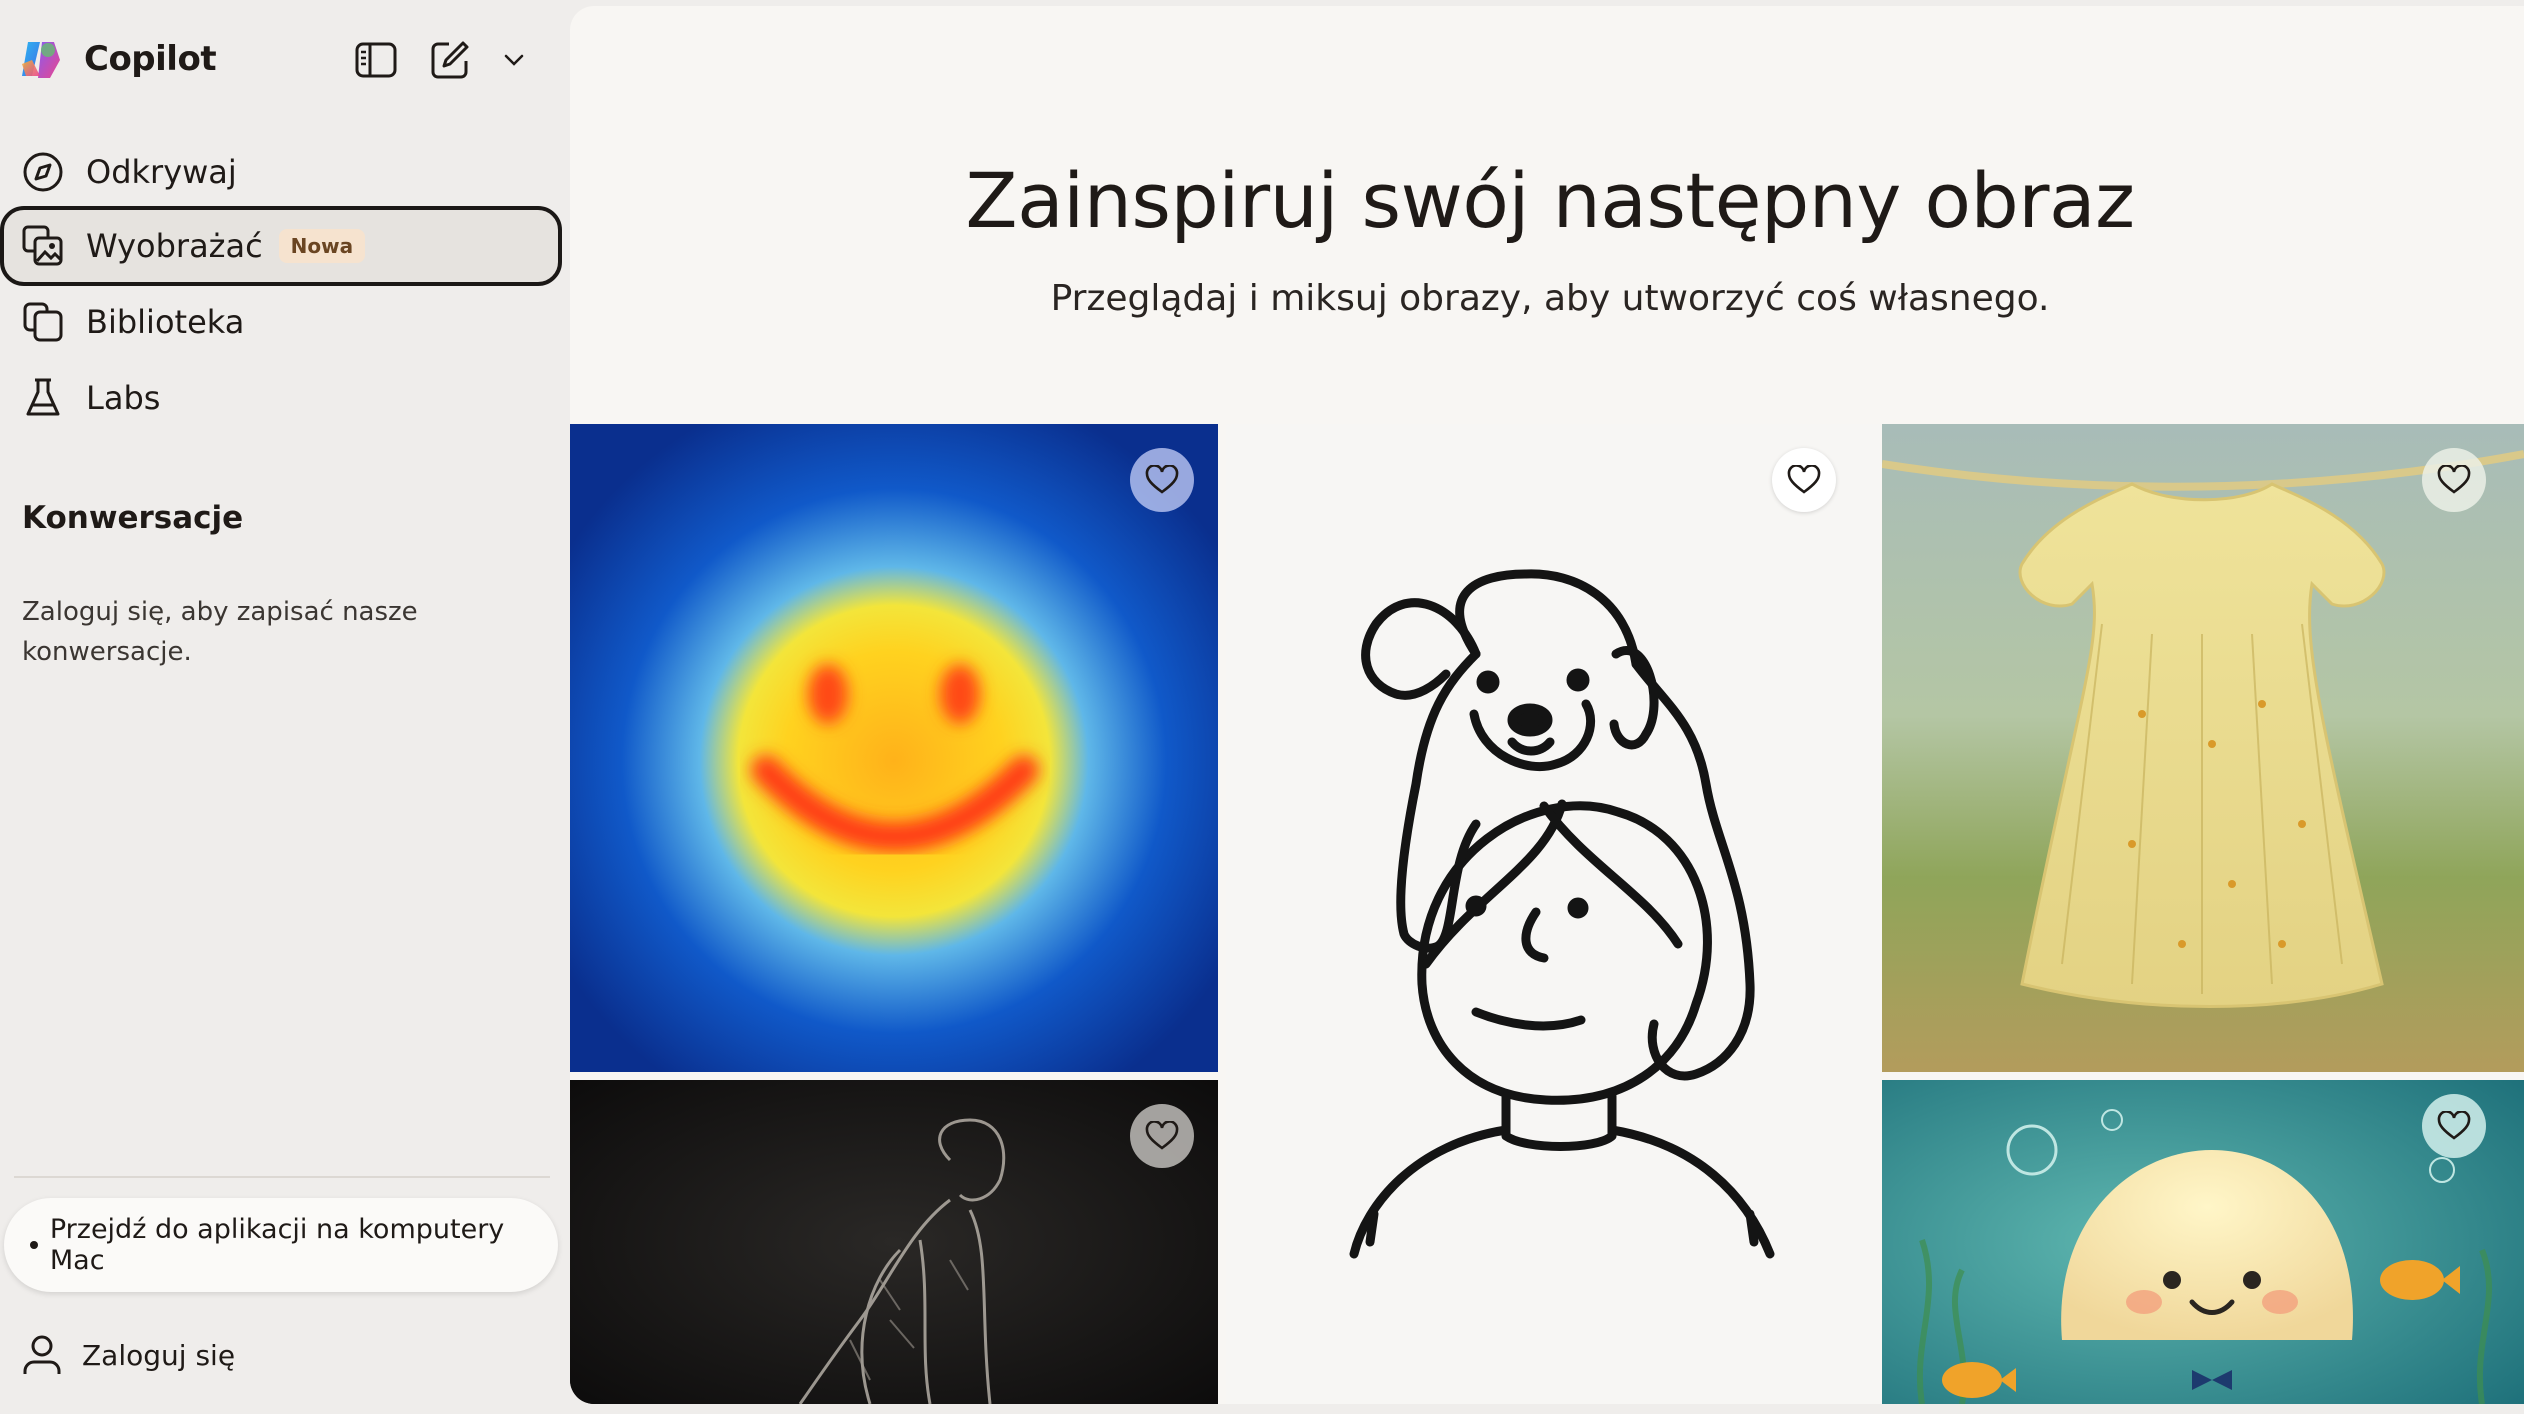 This screenshot has height=1414, width=2524. What do you see at coordinates (161, 172) in the screenshot?
I see `nav-label-discover: Odkrywaj` at bounding box center [161, 172].